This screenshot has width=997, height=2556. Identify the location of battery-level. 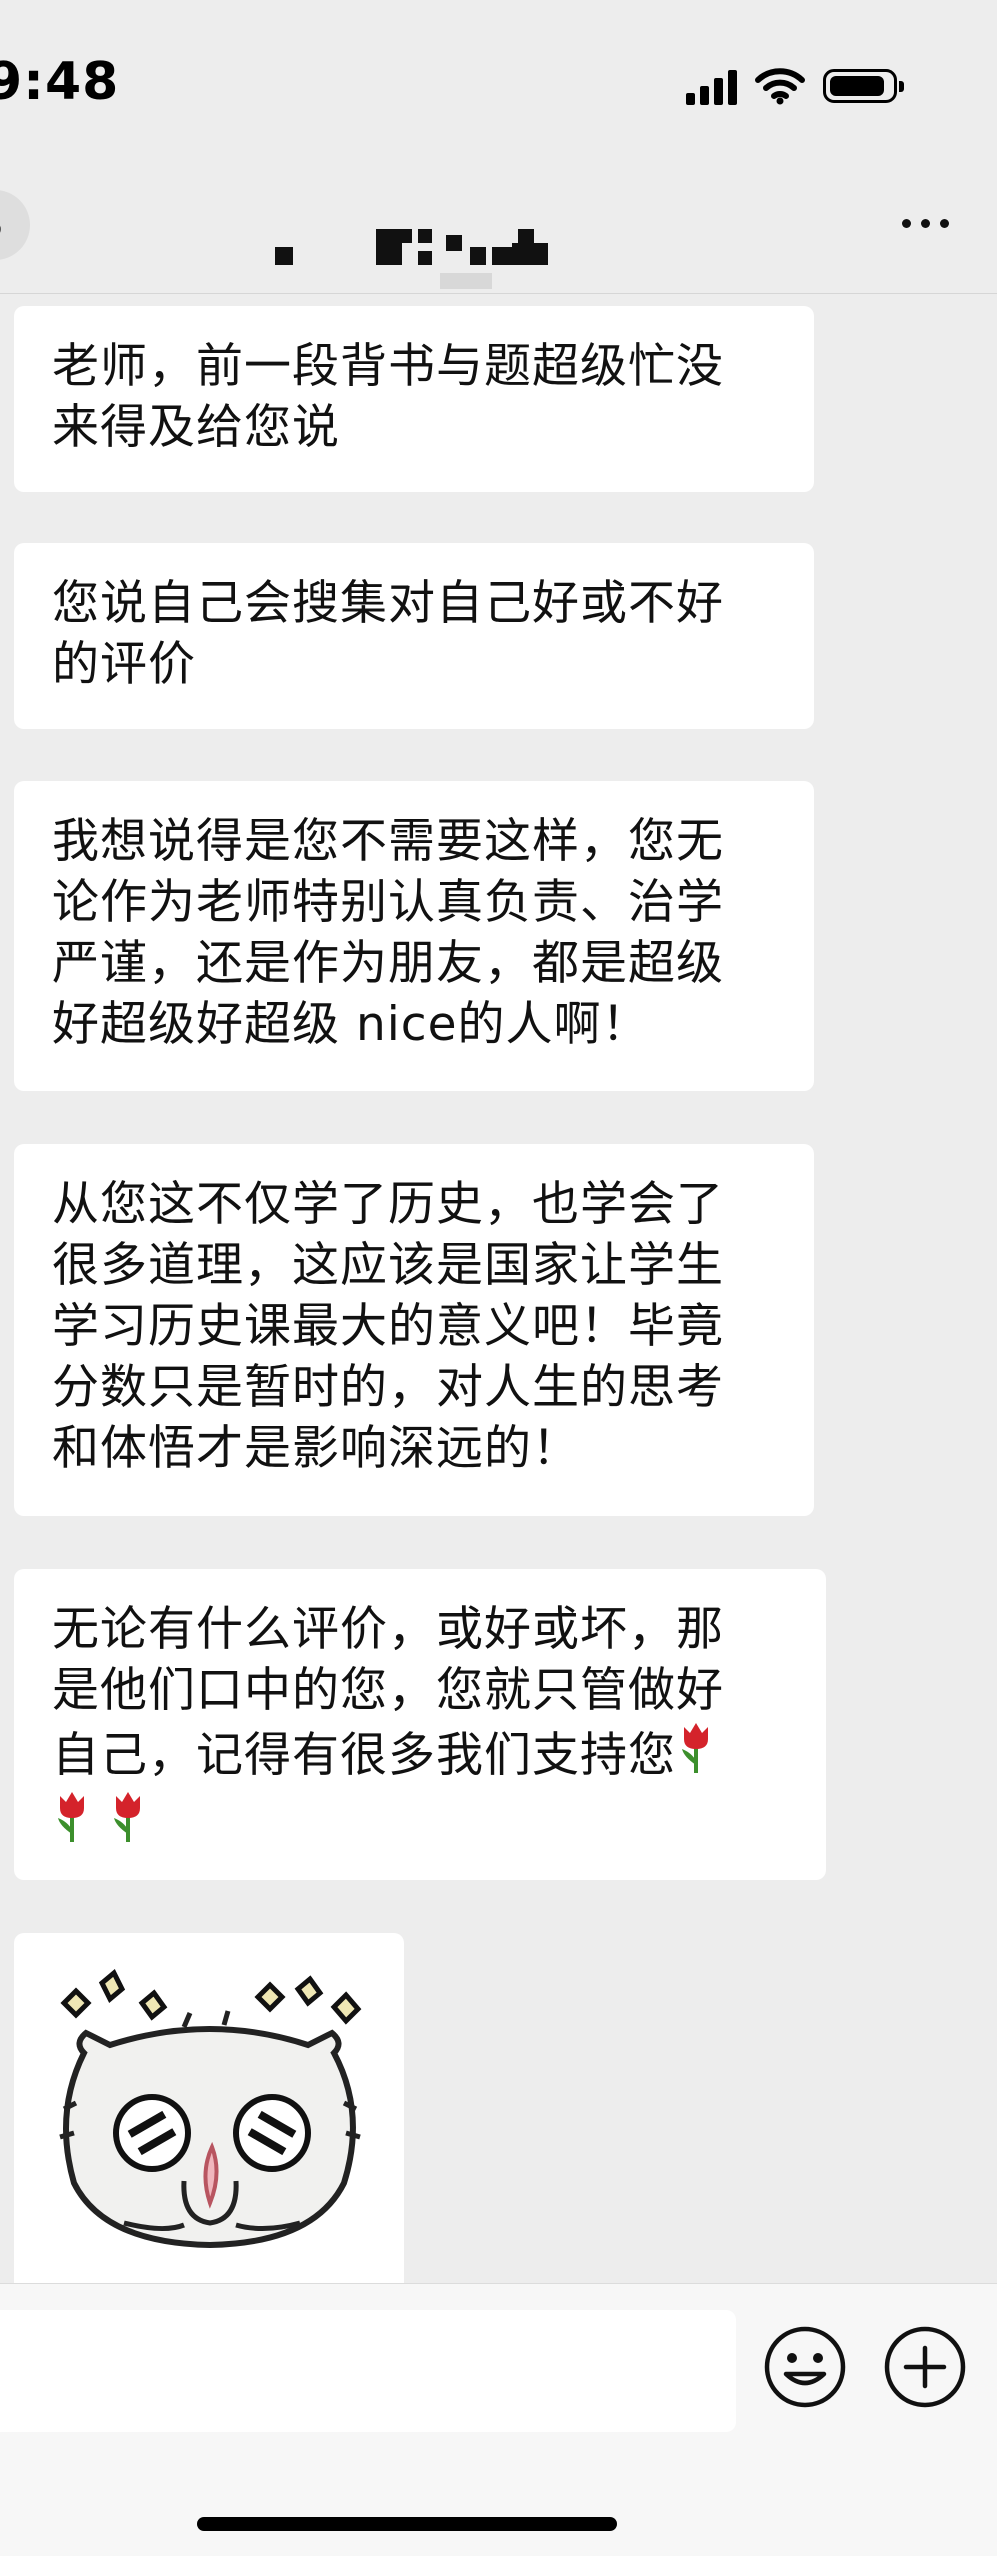
(857, 86).